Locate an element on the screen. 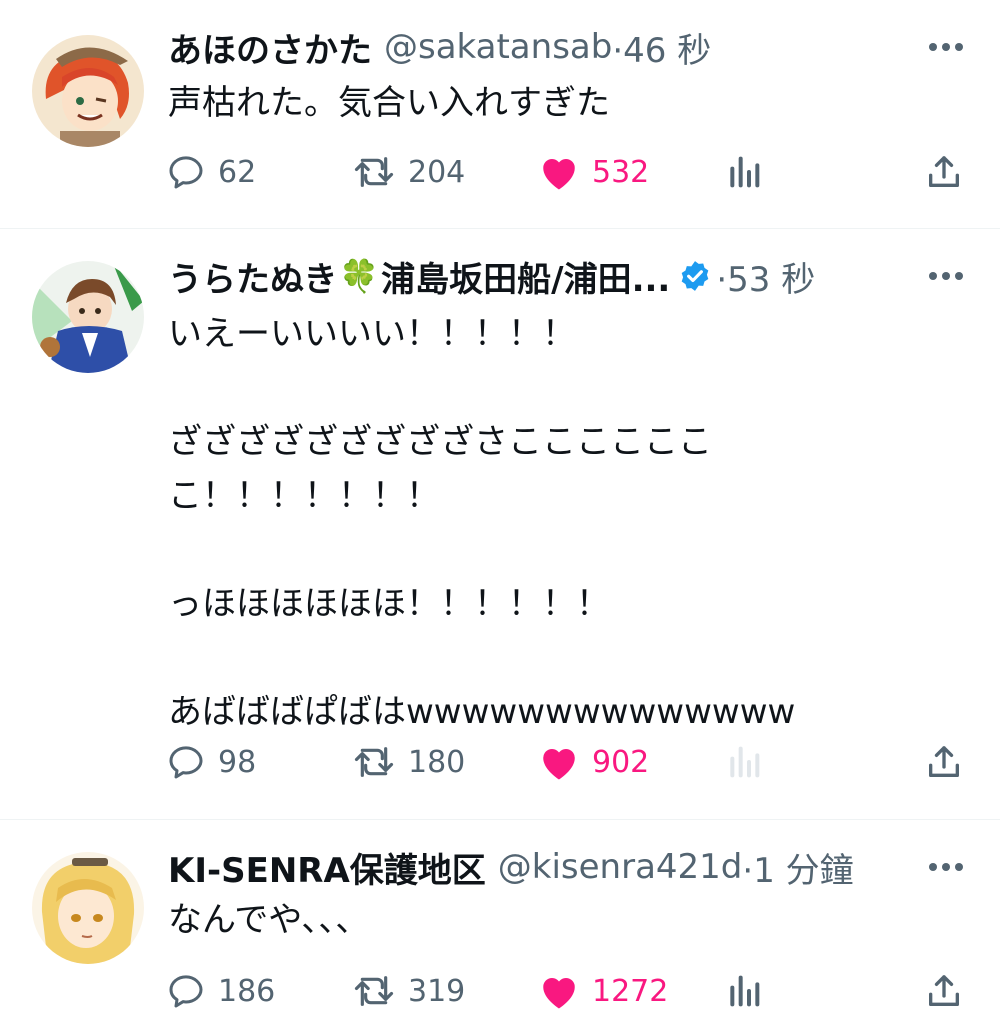 The width and height of the screenshot is (1000, 1024). retweet-count: 319 is located at coordinates (437, 991).